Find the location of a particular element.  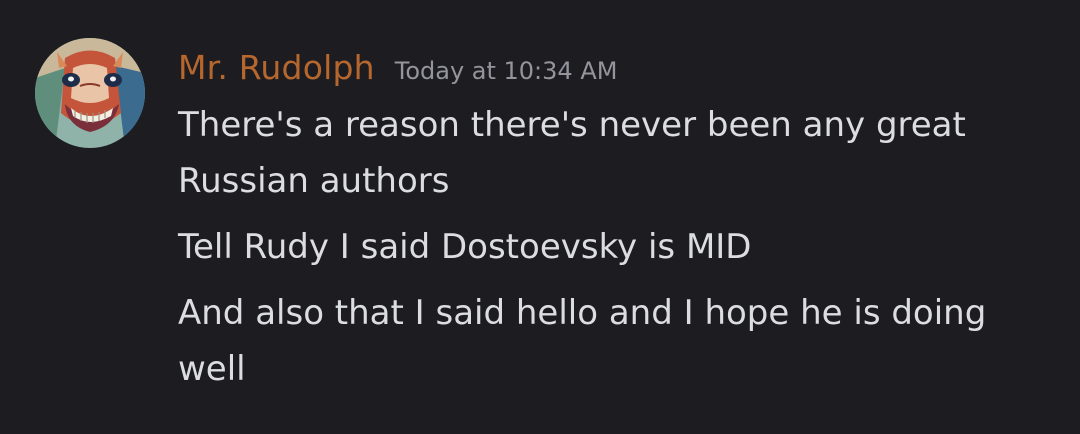

message-text: Tell Rudy I said Dostoevsky is MID is located at coordinates (465, 247).